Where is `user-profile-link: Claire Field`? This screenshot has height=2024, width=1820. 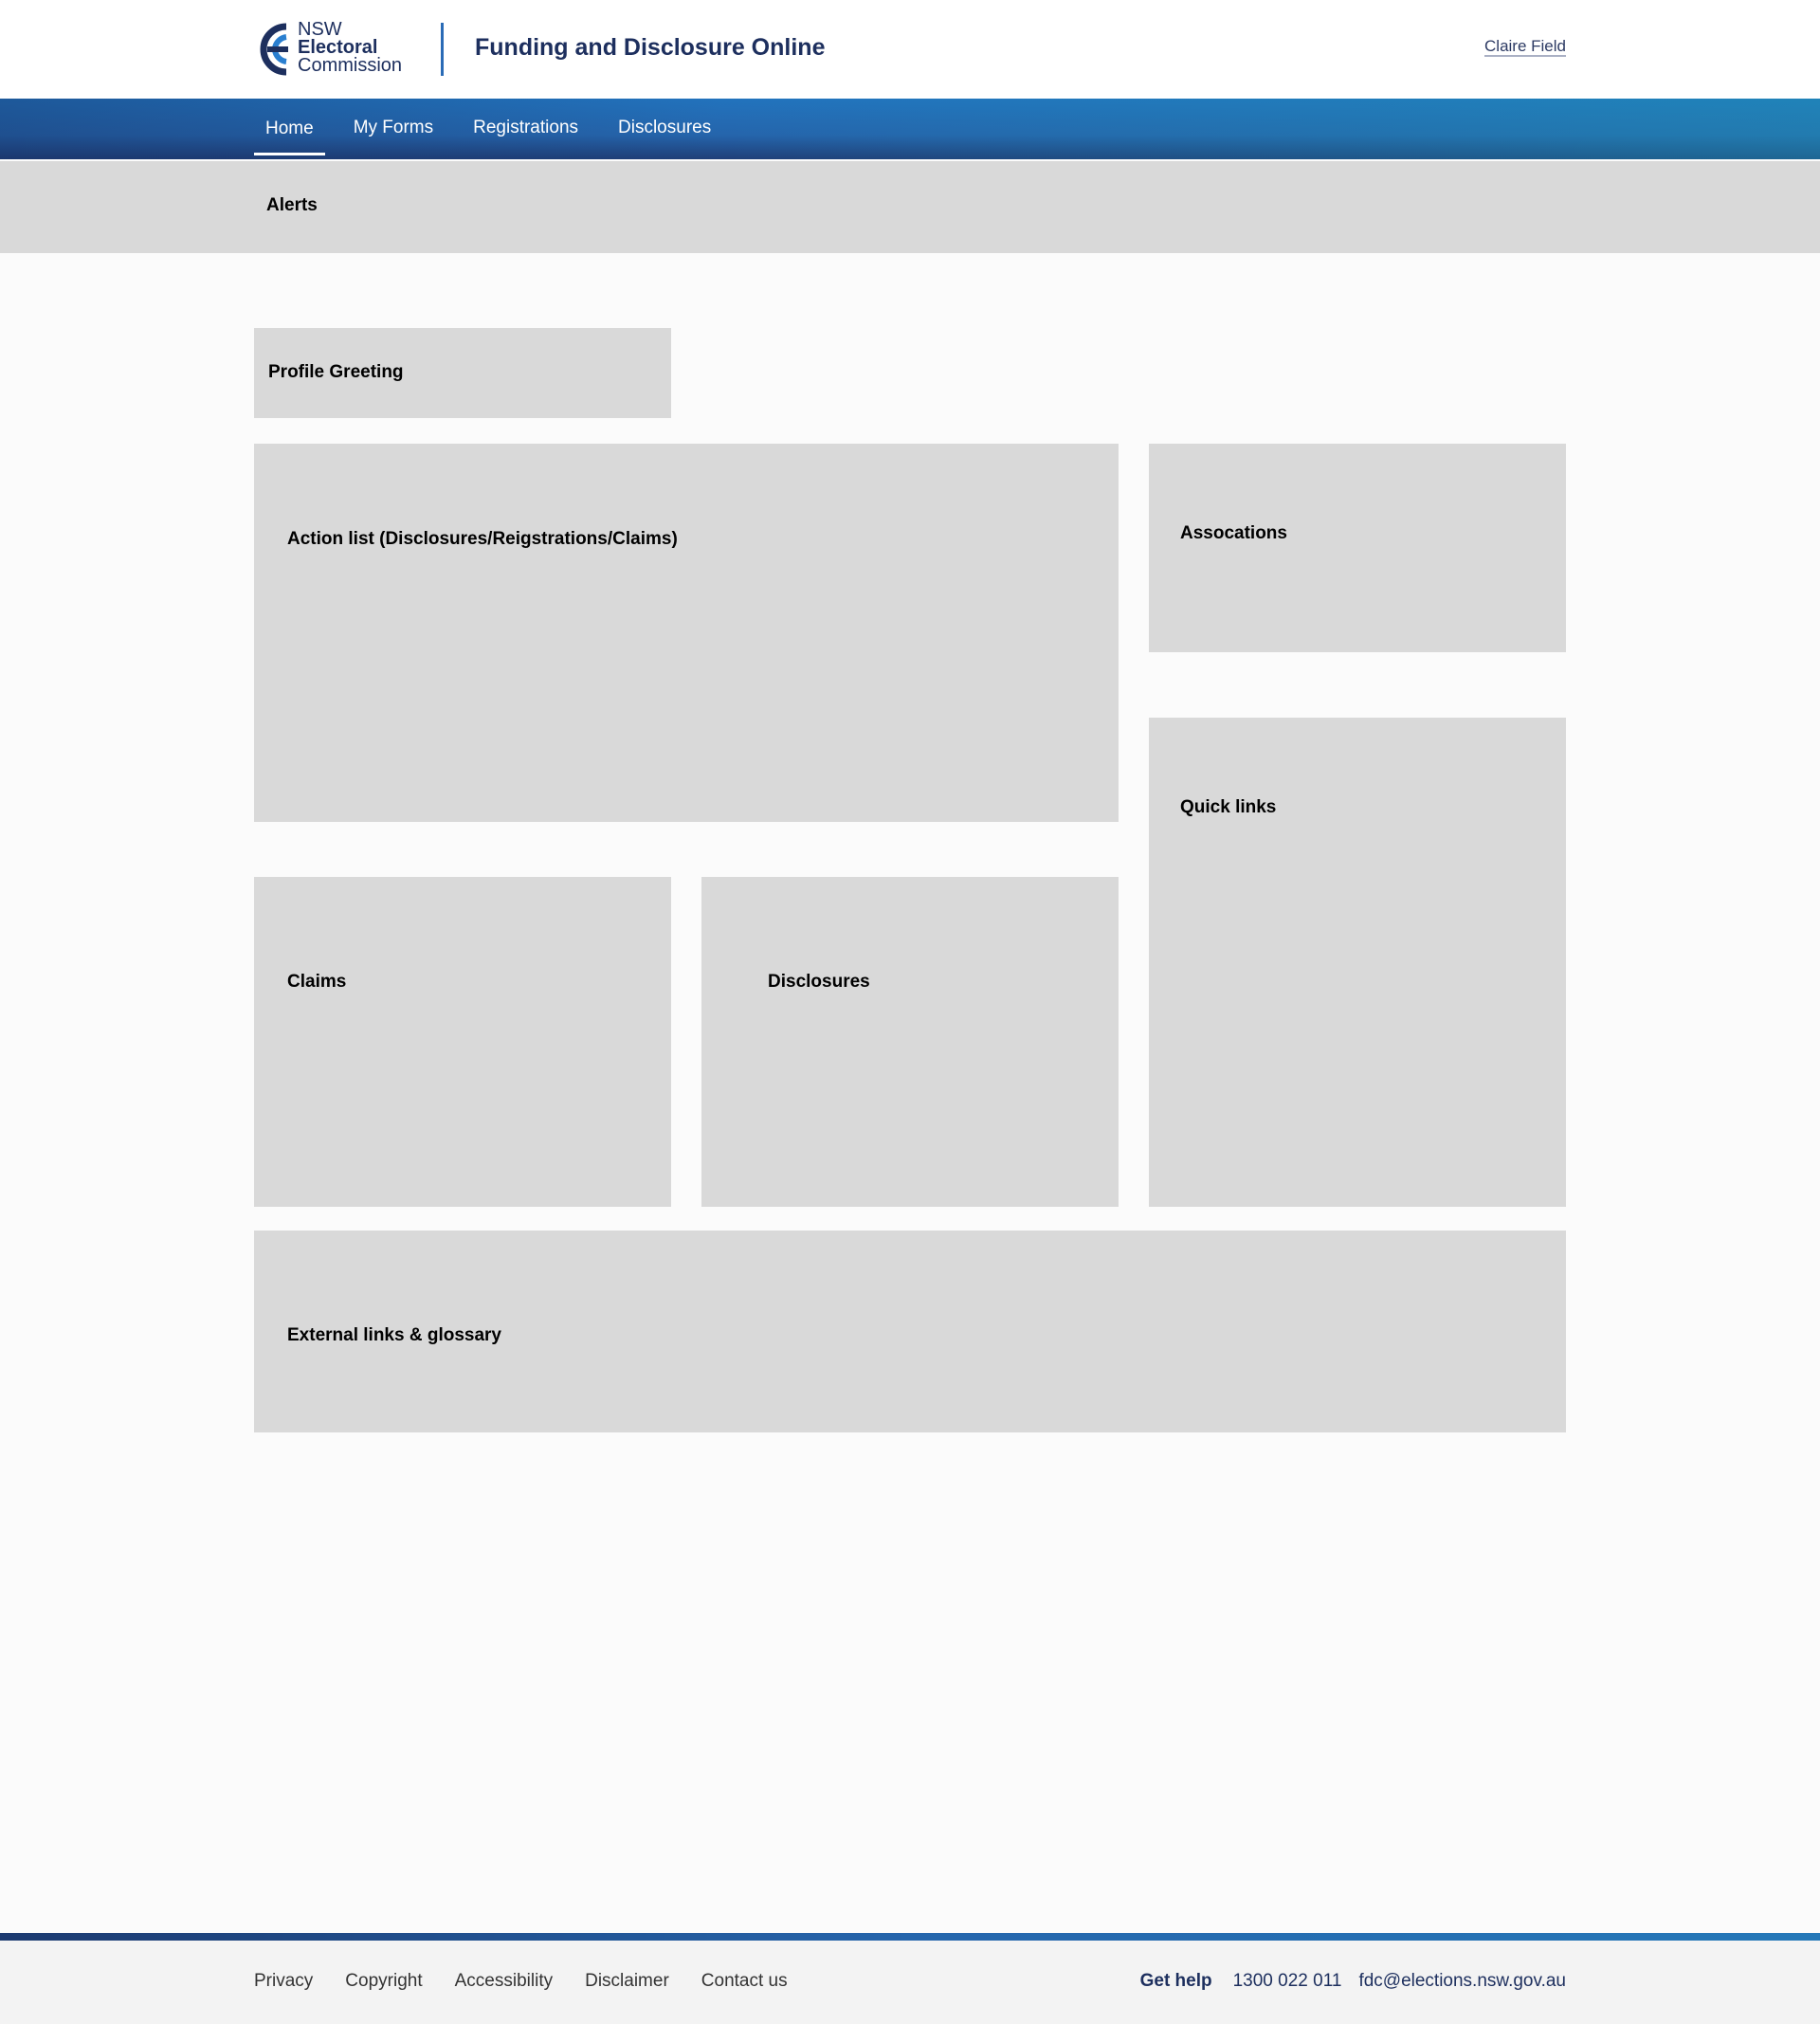
user-profile-link: Claire Field is located at coordinates (1525, 47).